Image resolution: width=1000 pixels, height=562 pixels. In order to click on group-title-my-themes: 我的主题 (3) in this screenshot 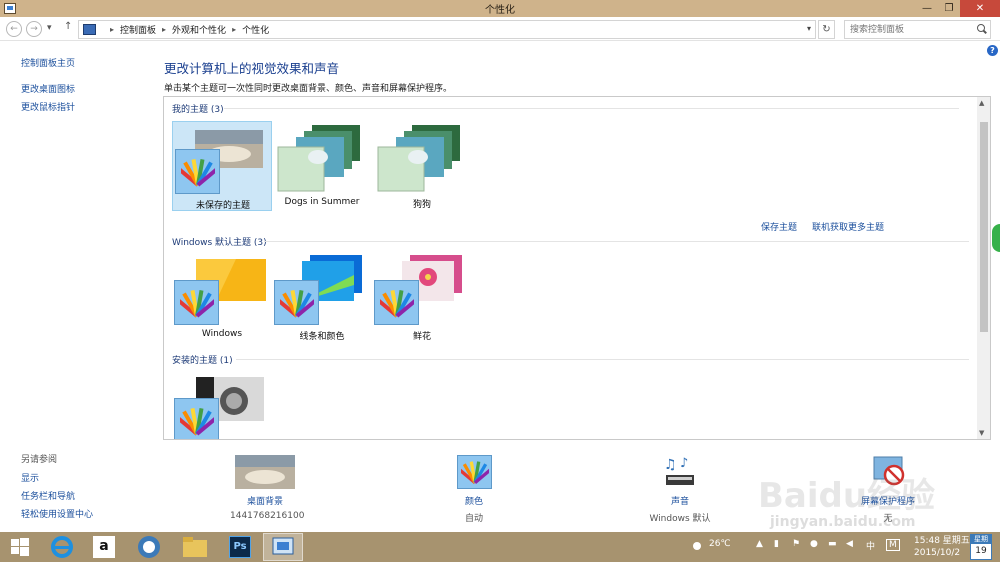, I will do `click(198, 110)`.